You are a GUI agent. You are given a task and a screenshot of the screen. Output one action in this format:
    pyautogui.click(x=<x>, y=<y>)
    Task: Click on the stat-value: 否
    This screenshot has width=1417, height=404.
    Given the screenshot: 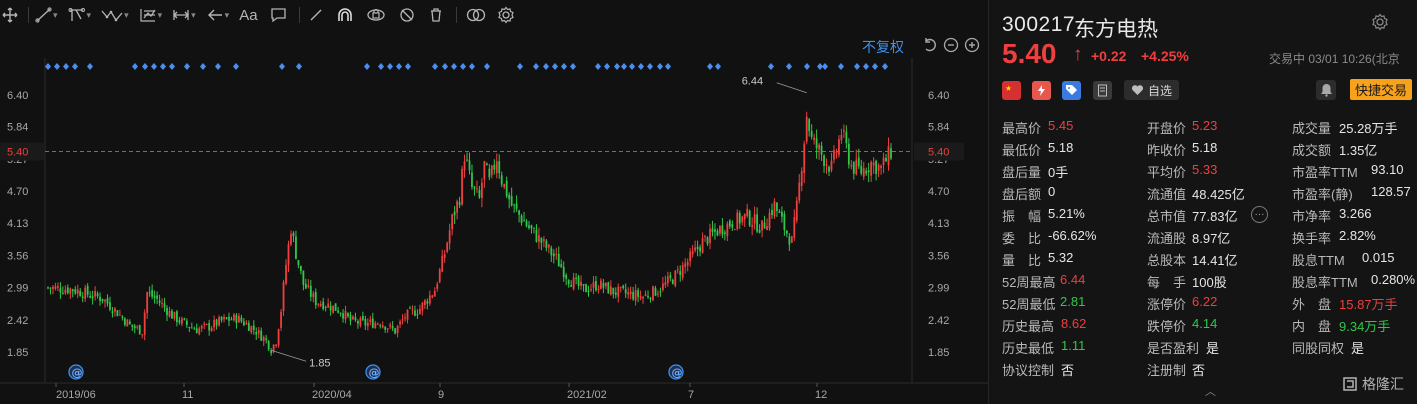 What is the action you would take?
    pyautogui.click(x=1068, y=370)
    